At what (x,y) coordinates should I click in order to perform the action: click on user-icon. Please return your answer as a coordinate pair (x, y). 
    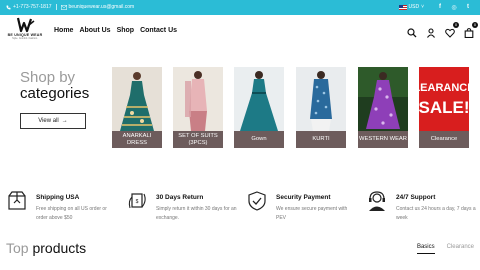
    Looking at the image, I should click on (431, 33).